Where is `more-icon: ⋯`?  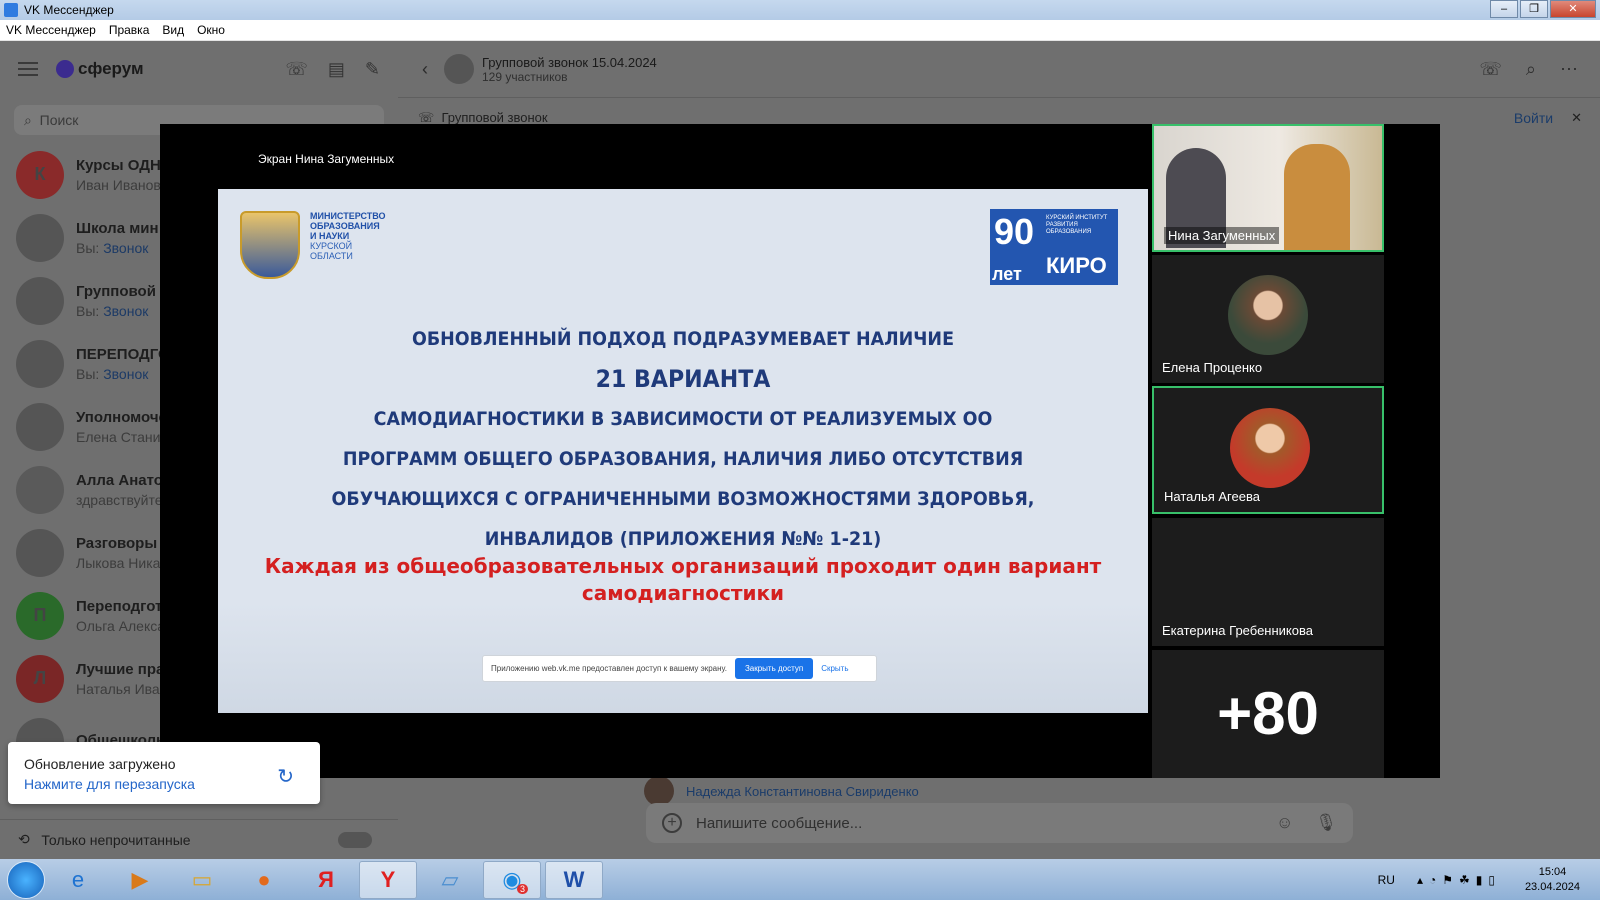
more-icon: ⋯ is located at coordinates (1569, 69).